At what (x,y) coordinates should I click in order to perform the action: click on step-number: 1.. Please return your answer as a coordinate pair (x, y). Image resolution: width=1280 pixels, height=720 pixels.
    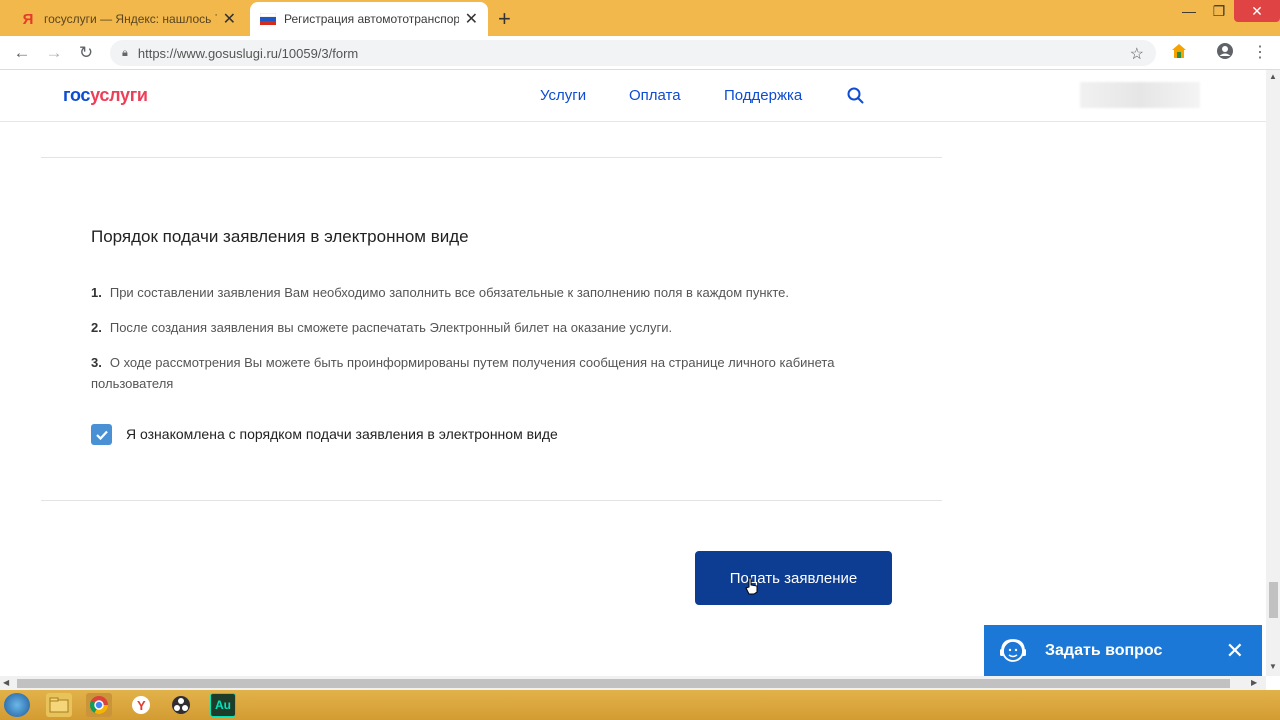
    Looking at the image, I should click on (96, 292).